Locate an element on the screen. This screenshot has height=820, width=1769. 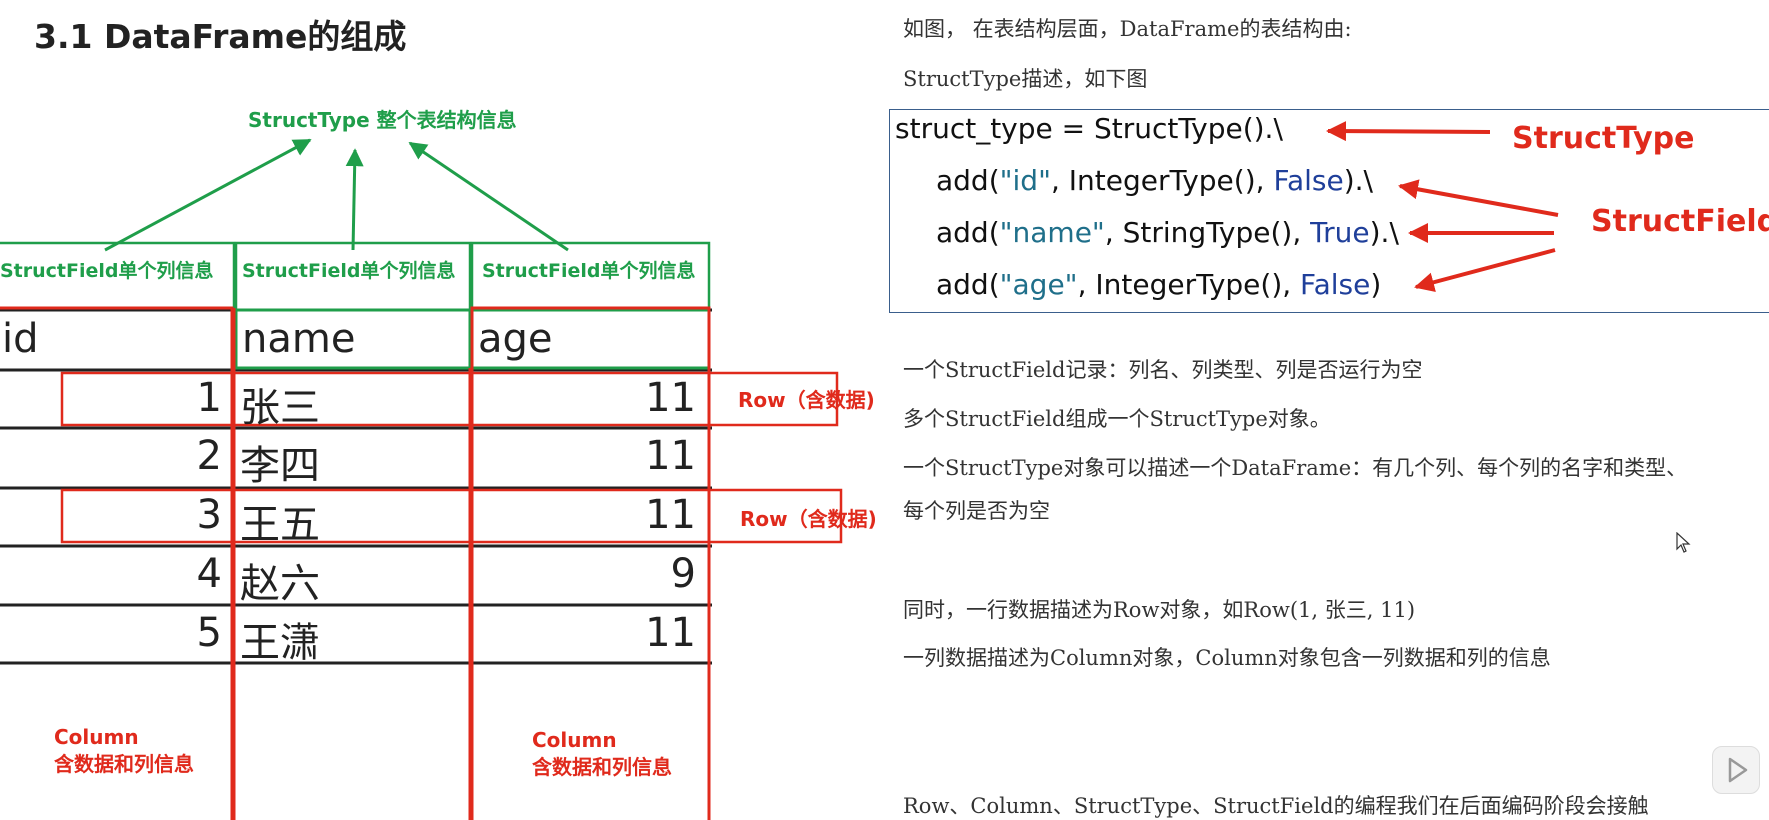
header-id: id is located at coordinates (20, 339).